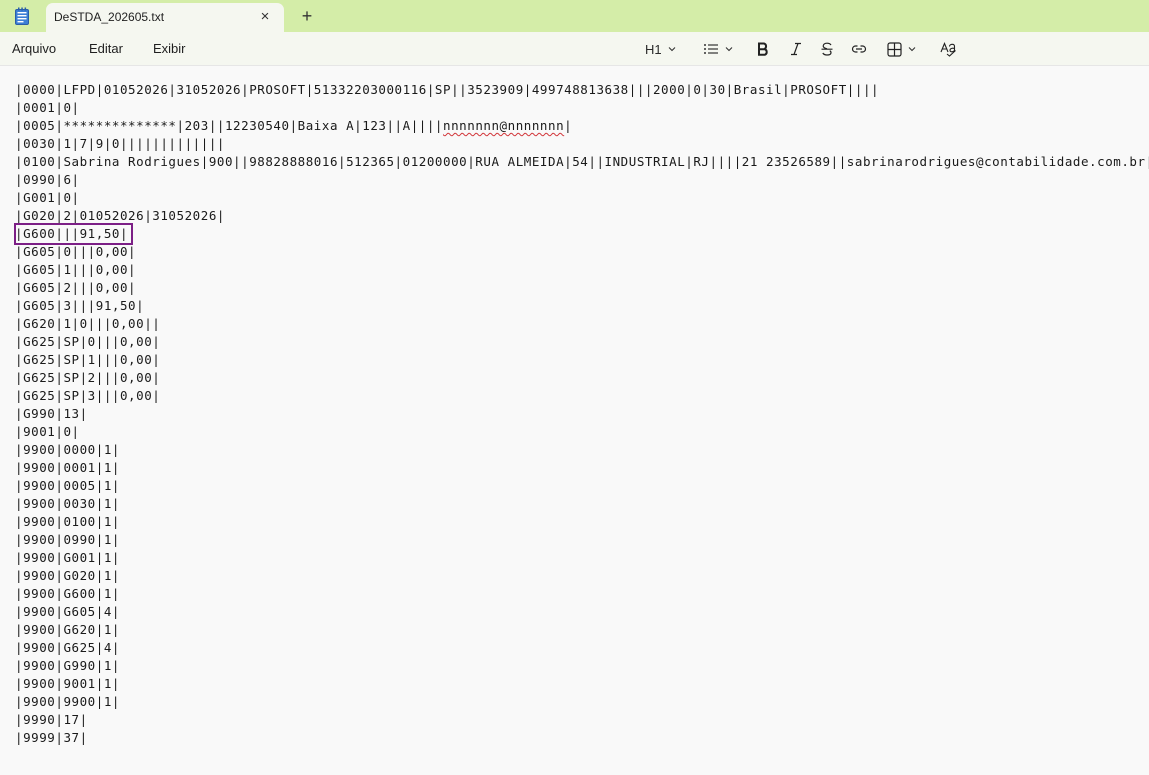  What do you see at coordinates (120, 143) in the screenshot?
I see `text-line: |0030|1|7|9|0|||||||||||||` at bounding box center [120, 143].